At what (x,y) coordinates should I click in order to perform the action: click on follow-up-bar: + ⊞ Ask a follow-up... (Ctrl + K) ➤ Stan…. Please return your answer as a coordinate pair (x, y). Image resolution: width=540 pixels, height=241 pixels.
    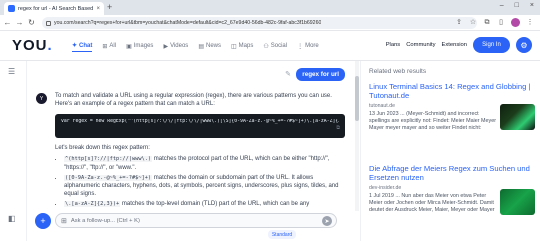
    Looking at the image, I should click on (194, 226).